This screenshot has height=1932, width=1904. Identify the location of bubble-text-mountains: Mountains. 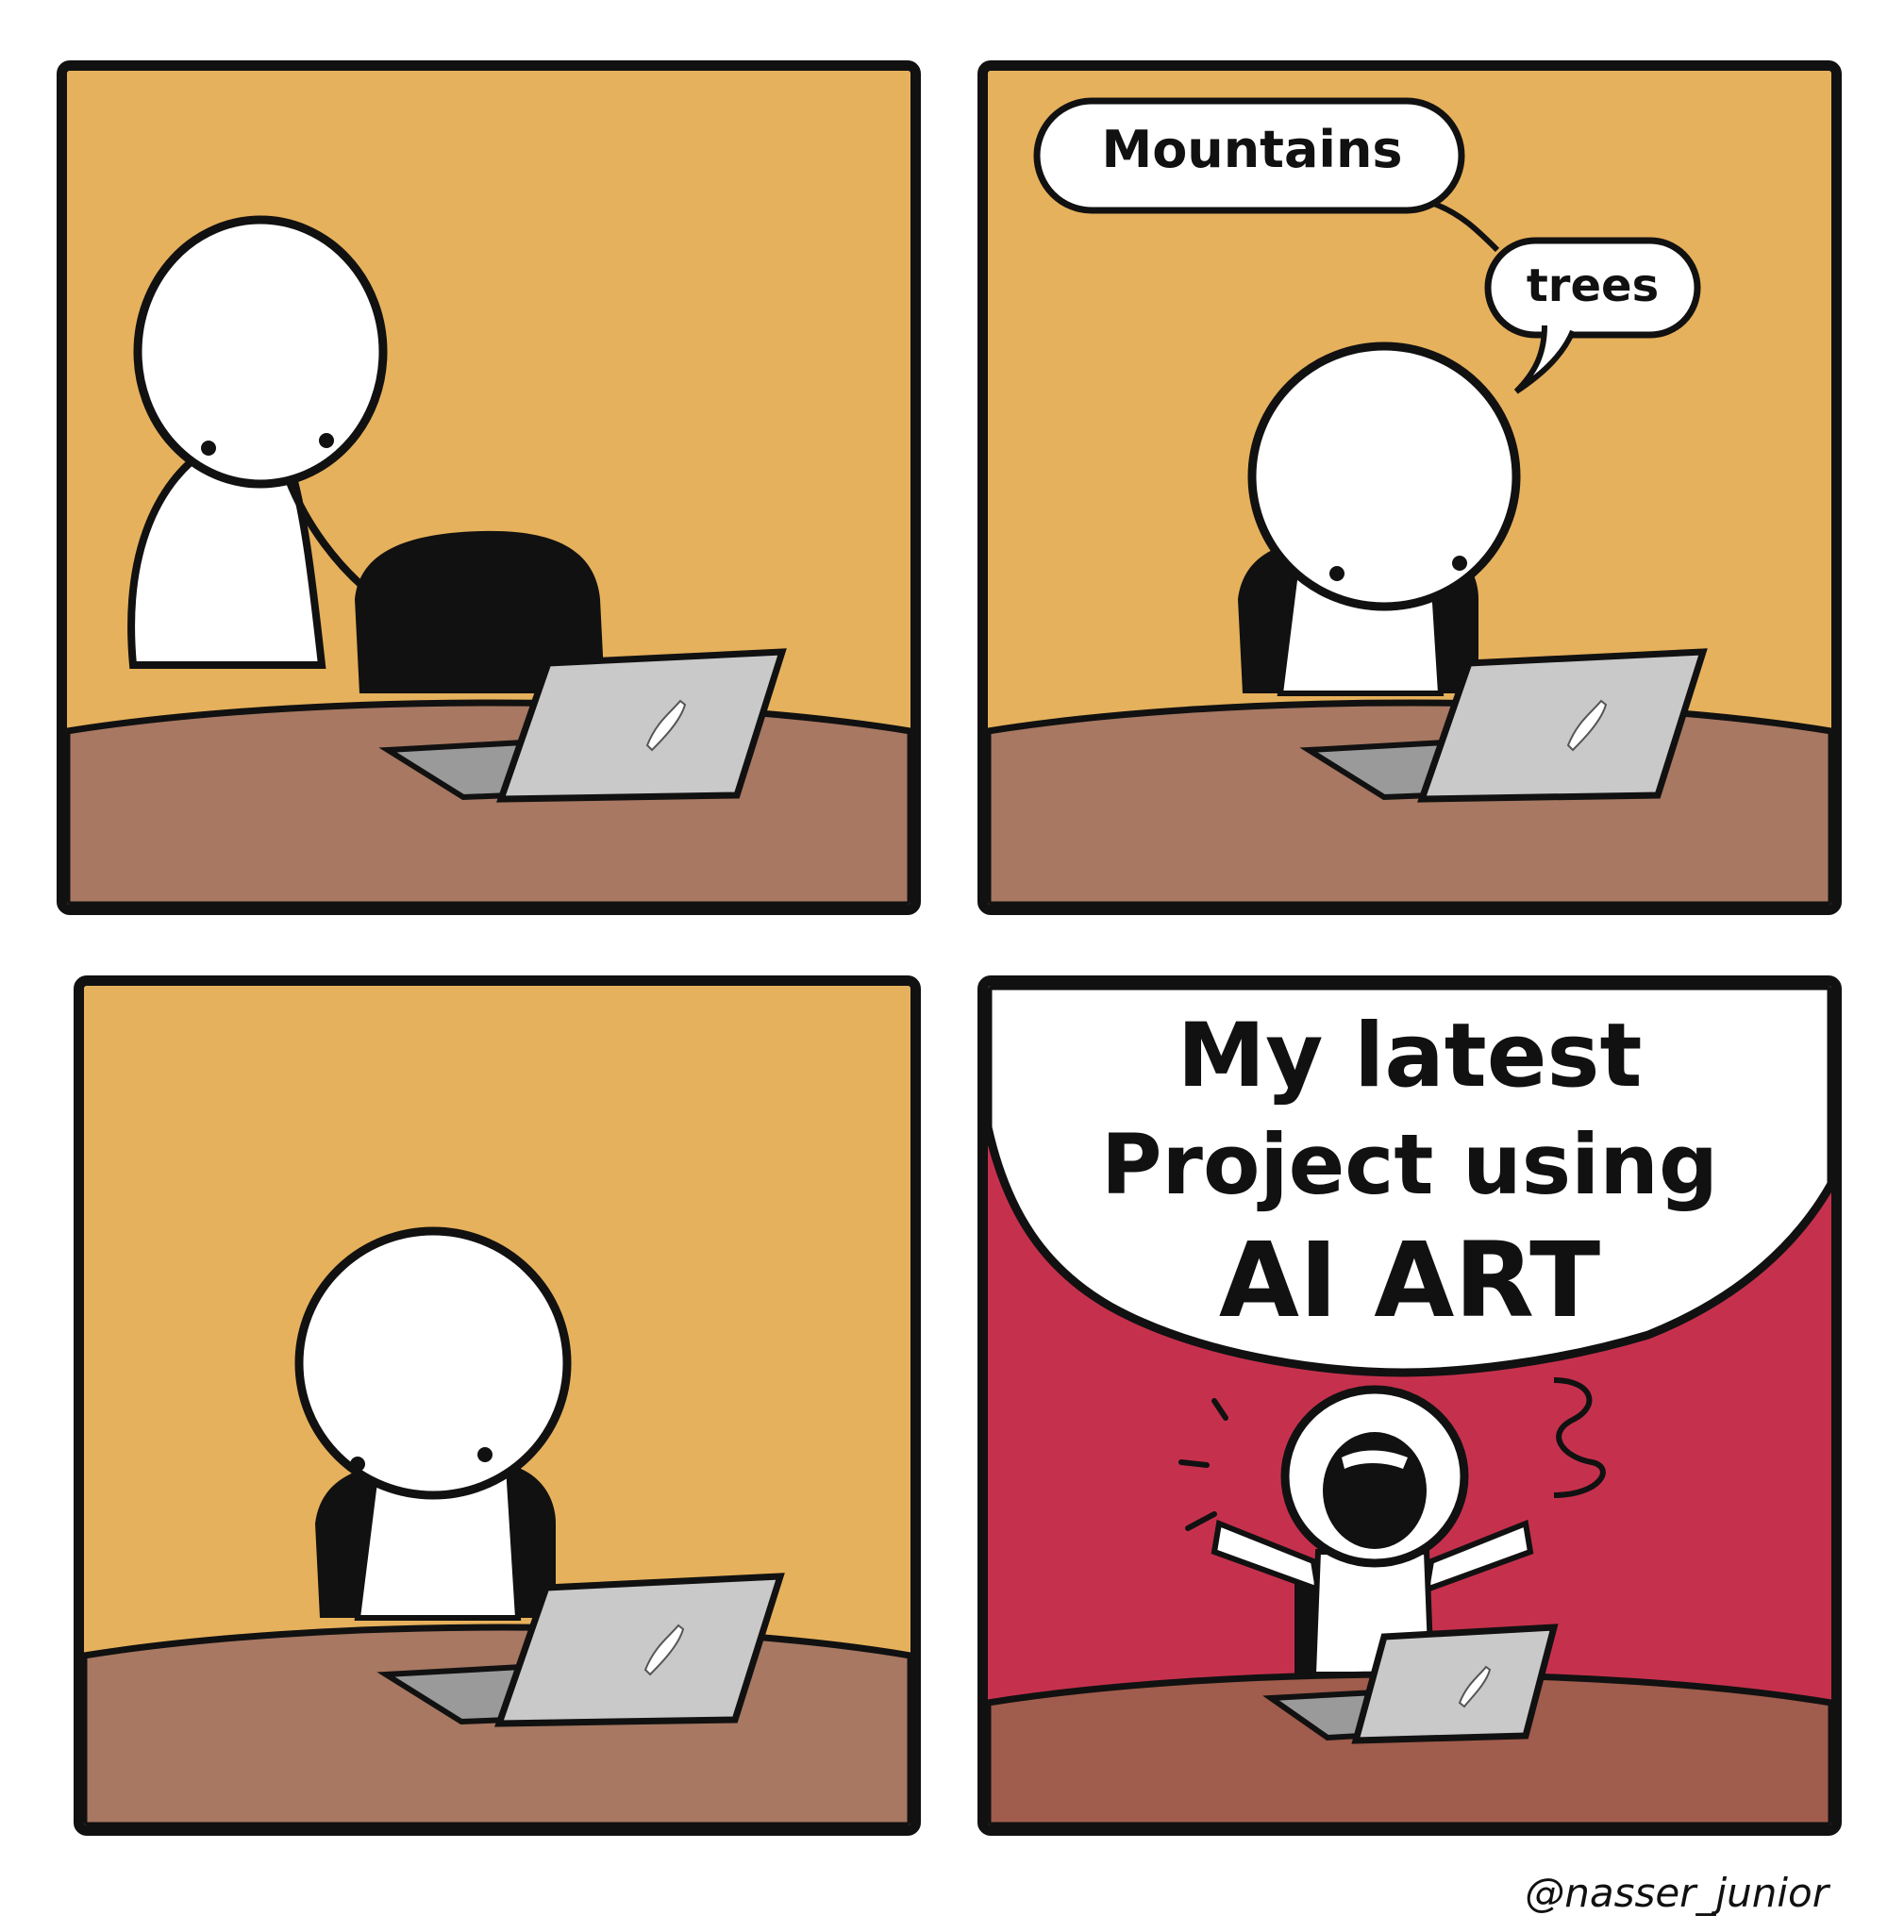
(1252, 149).